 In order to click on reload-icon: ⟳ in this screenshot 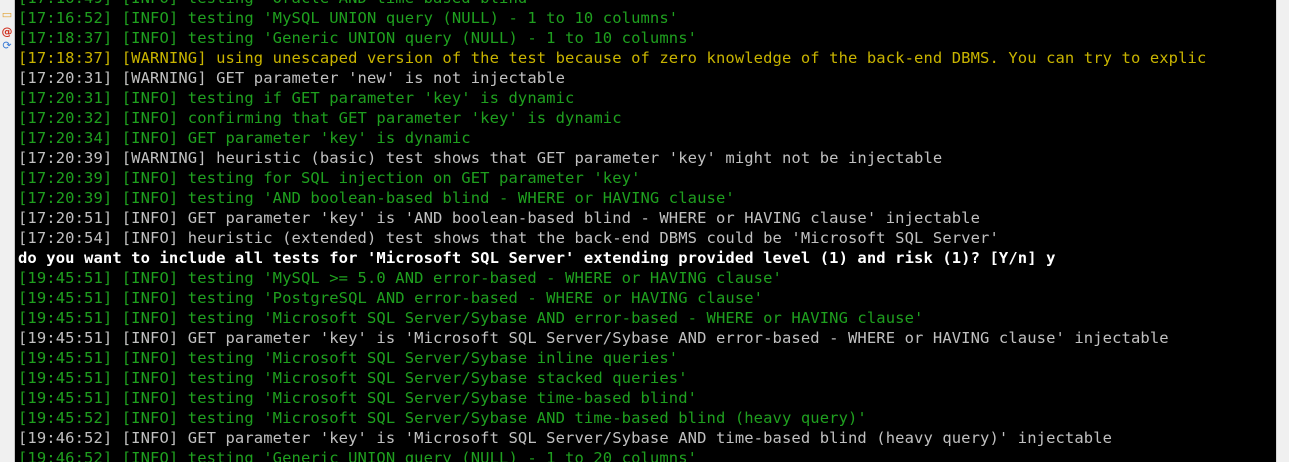, I will do `click(7, 46)`.